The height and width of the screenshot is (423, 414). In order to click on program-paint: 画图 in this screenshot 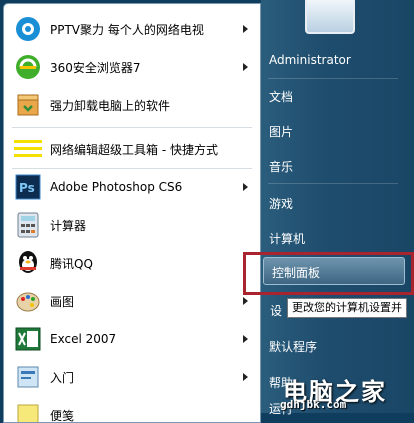, I will do `click(132, 301)`.